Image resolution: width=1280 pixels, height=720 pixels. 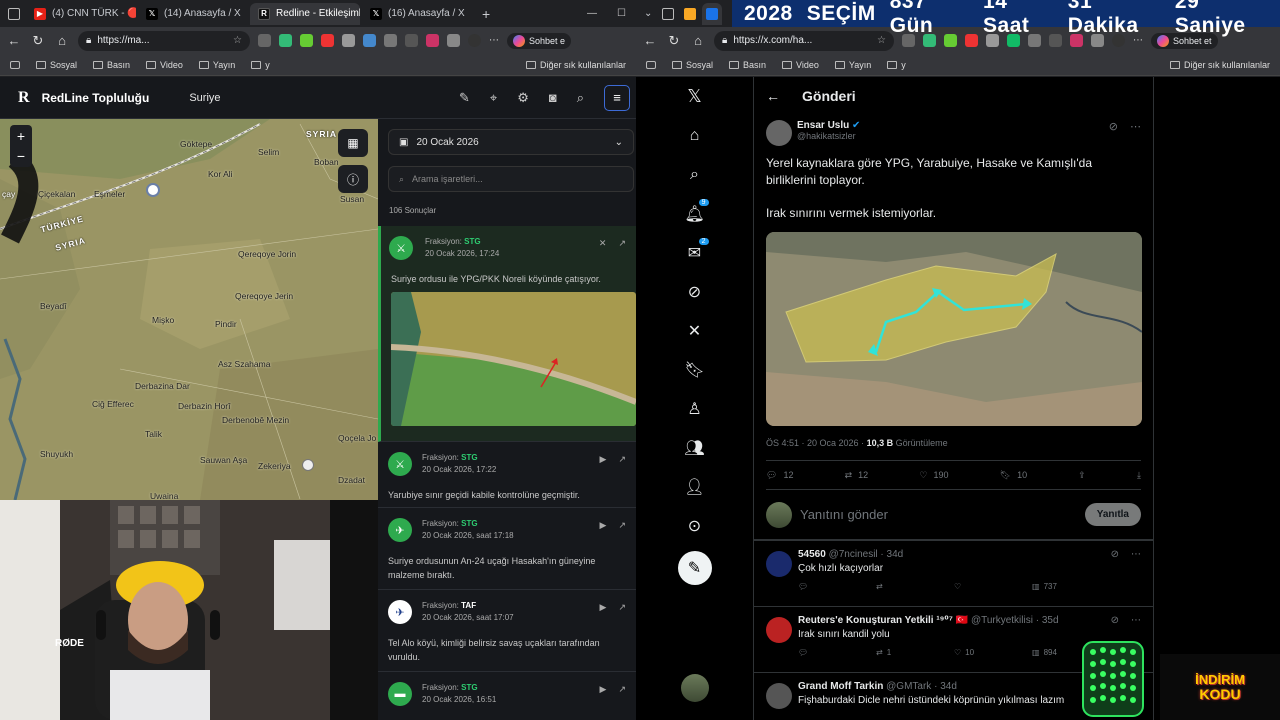 I want to click on bookmarks-icon: 🔖︎, so click(x=695, y=369).